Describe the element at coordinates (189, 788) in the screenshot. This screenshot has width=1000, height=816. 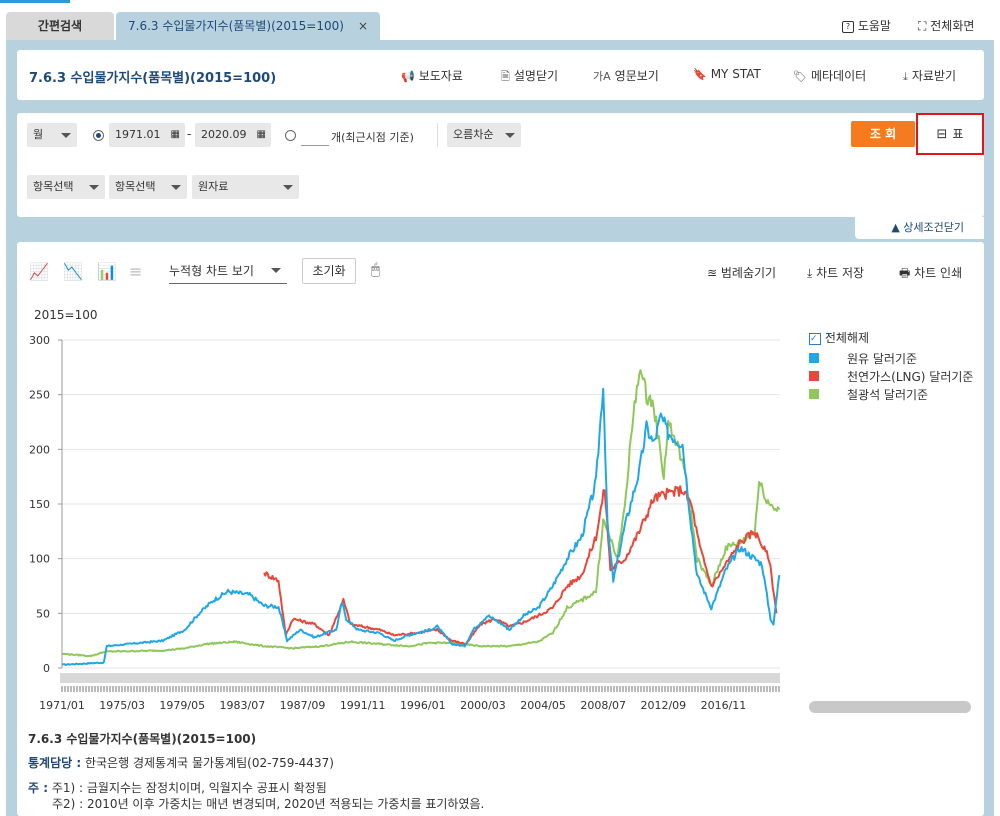
I see `note1-text: 주1) : 금월지수는 잠정치이며, 익월지수 공표시 확정됨` at that location.